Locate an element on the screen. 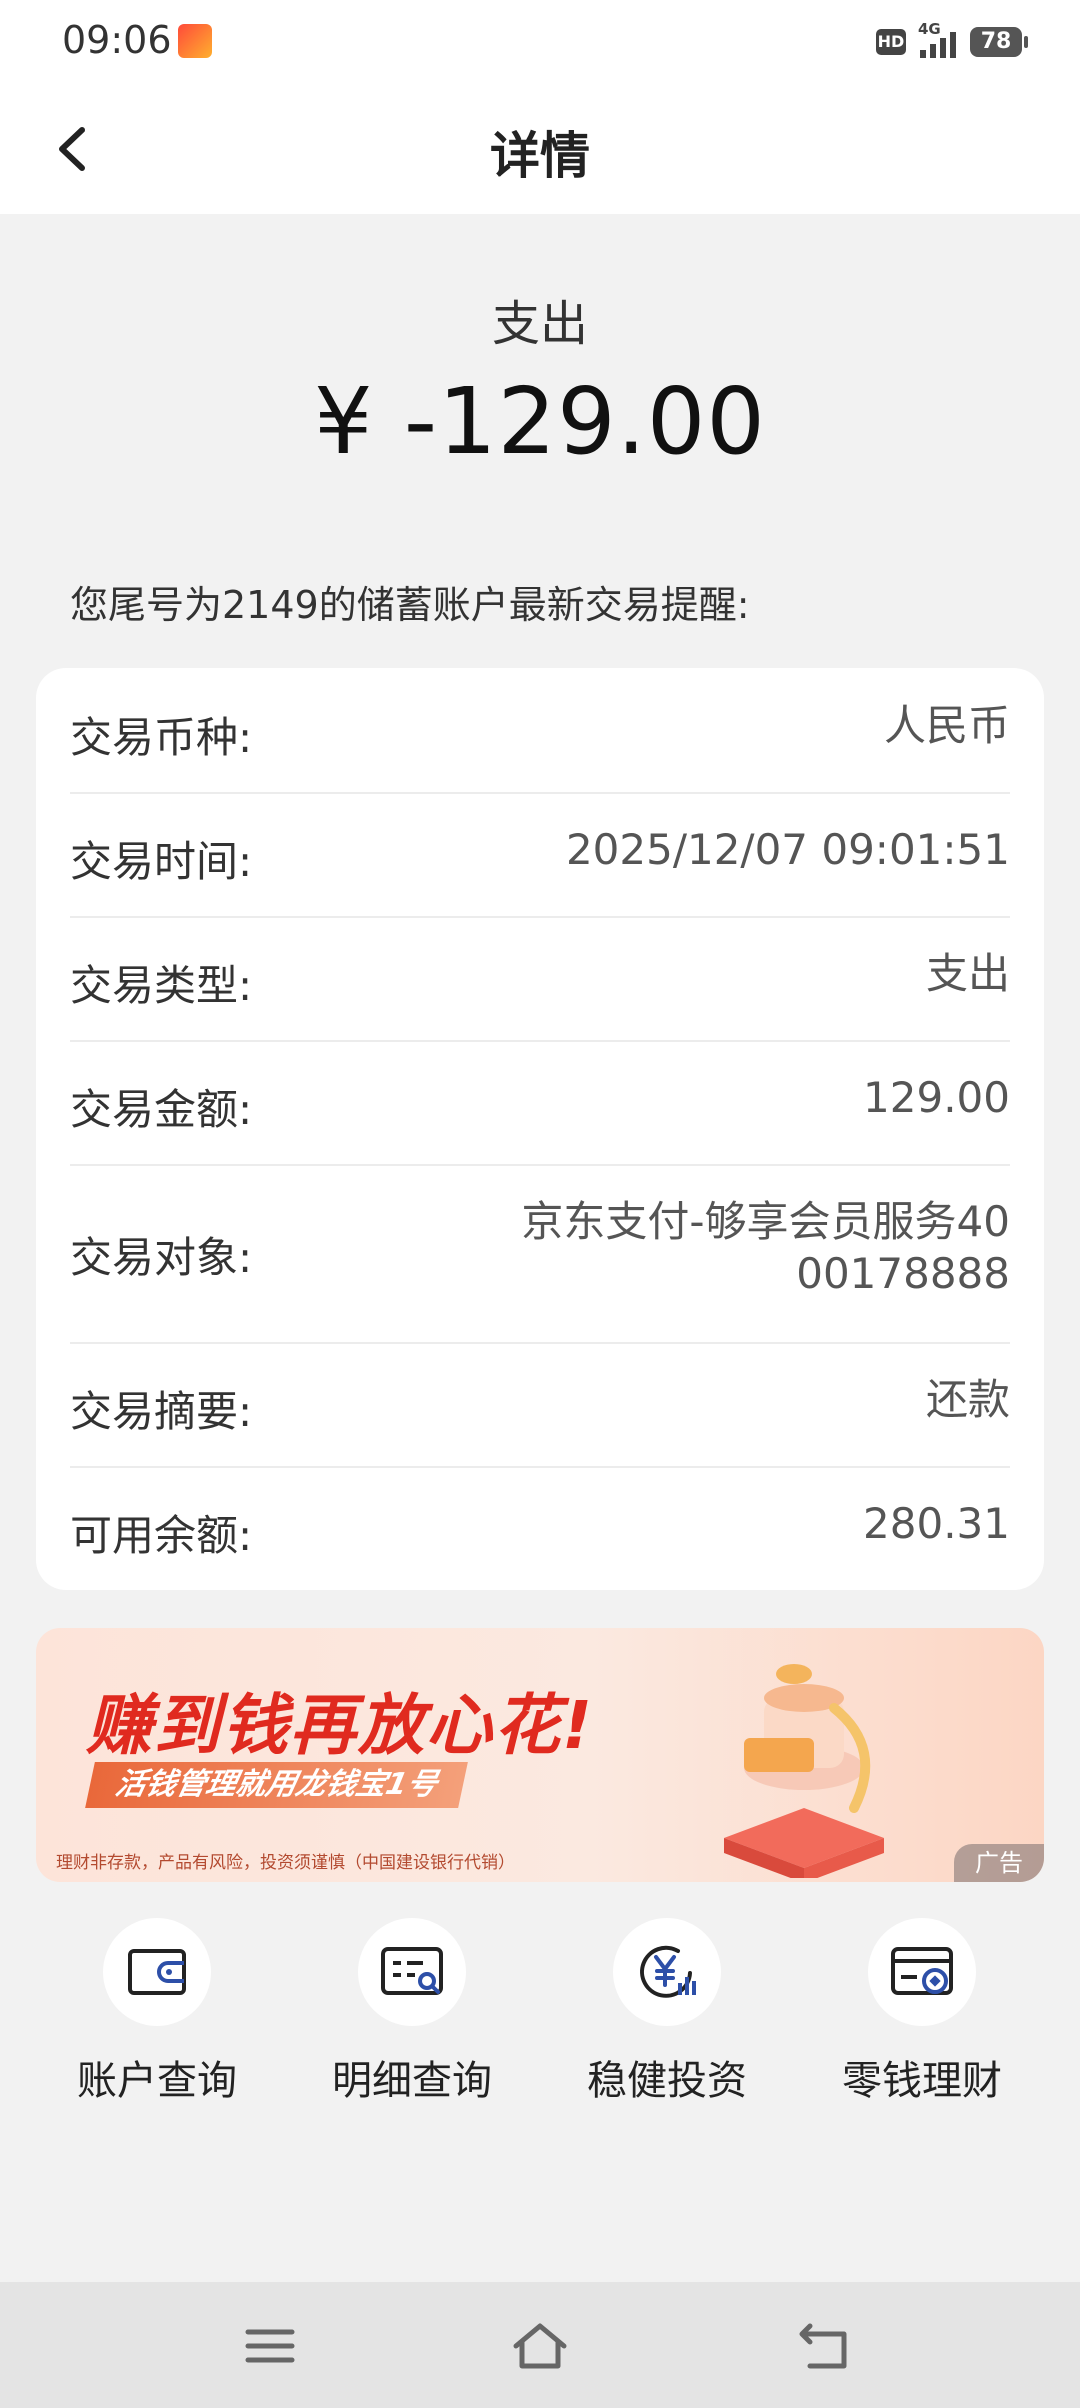 This screenshot has height=2408, width=1080. detail-value-line: 京东支付-够享会员服务40 is located at coordinates (765, 1221).